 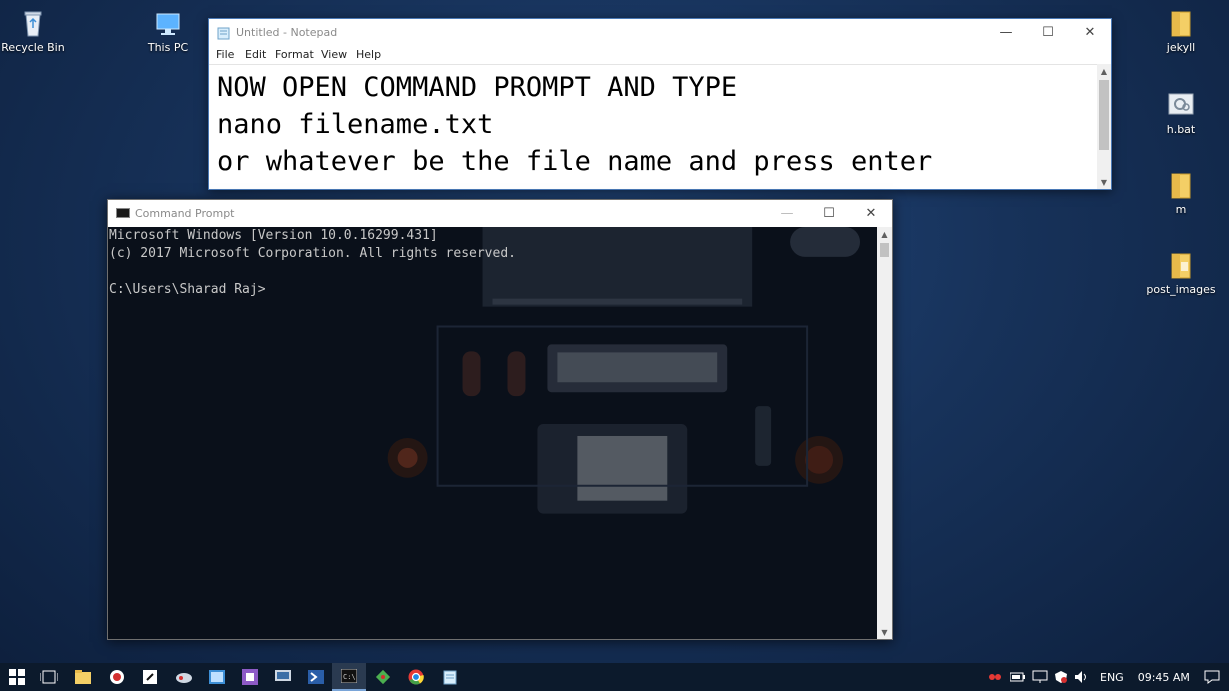 What do you see at coordinates (334, 54) in the screenshot?
I see `menu-view: View` at bounding box center [334, 54].